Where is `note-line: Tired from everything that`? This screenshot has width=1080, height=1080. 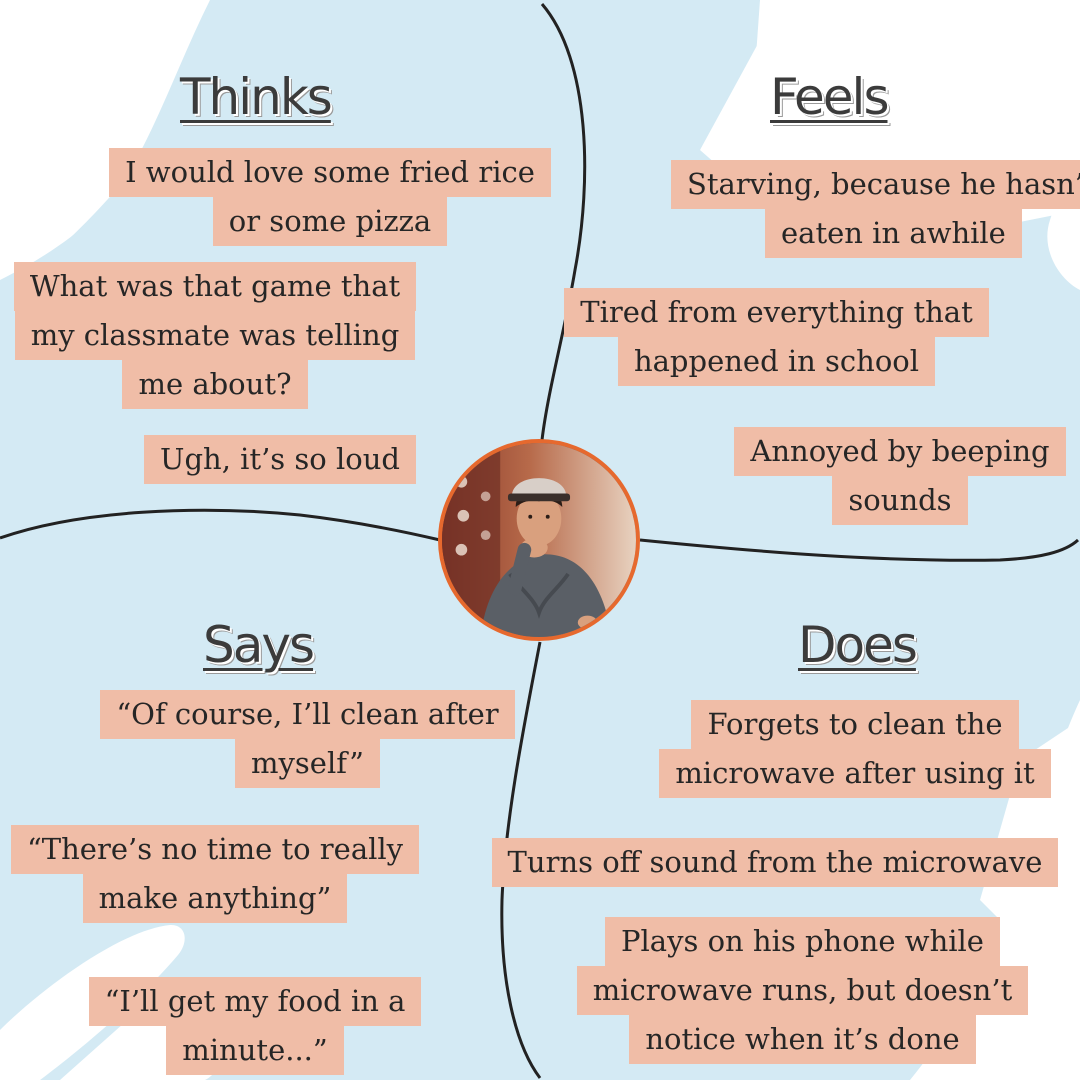
note-line: Tired from everything that is located at coordinates (776, 312).